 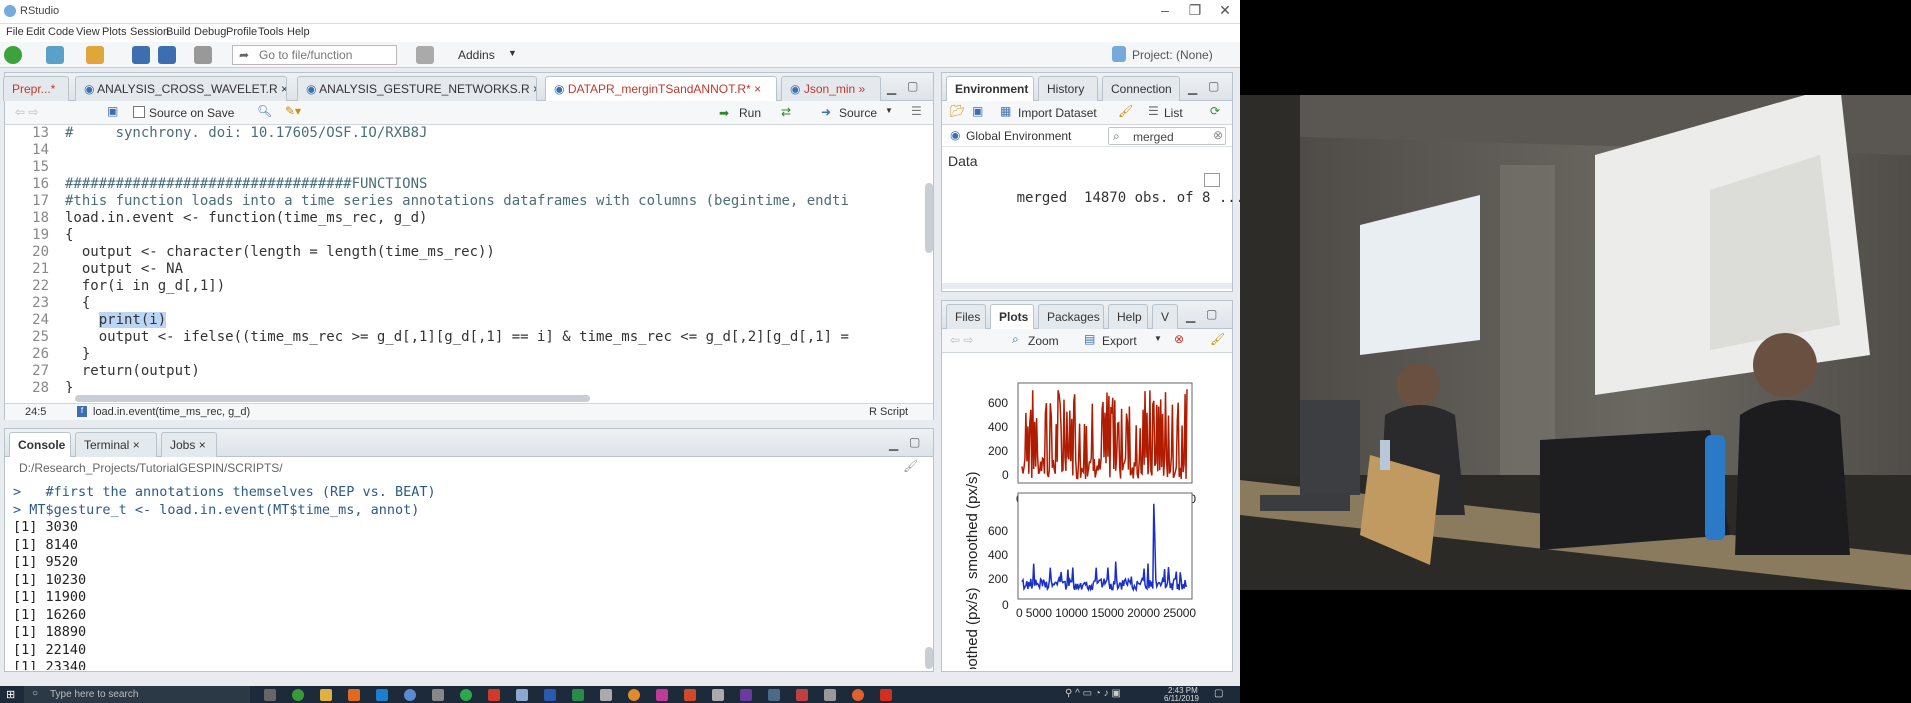 What do you see at coordinates (1172, 55) in the screenshot?
I see `project-menu: Project: (None)` at bounding box center [1172, 55].